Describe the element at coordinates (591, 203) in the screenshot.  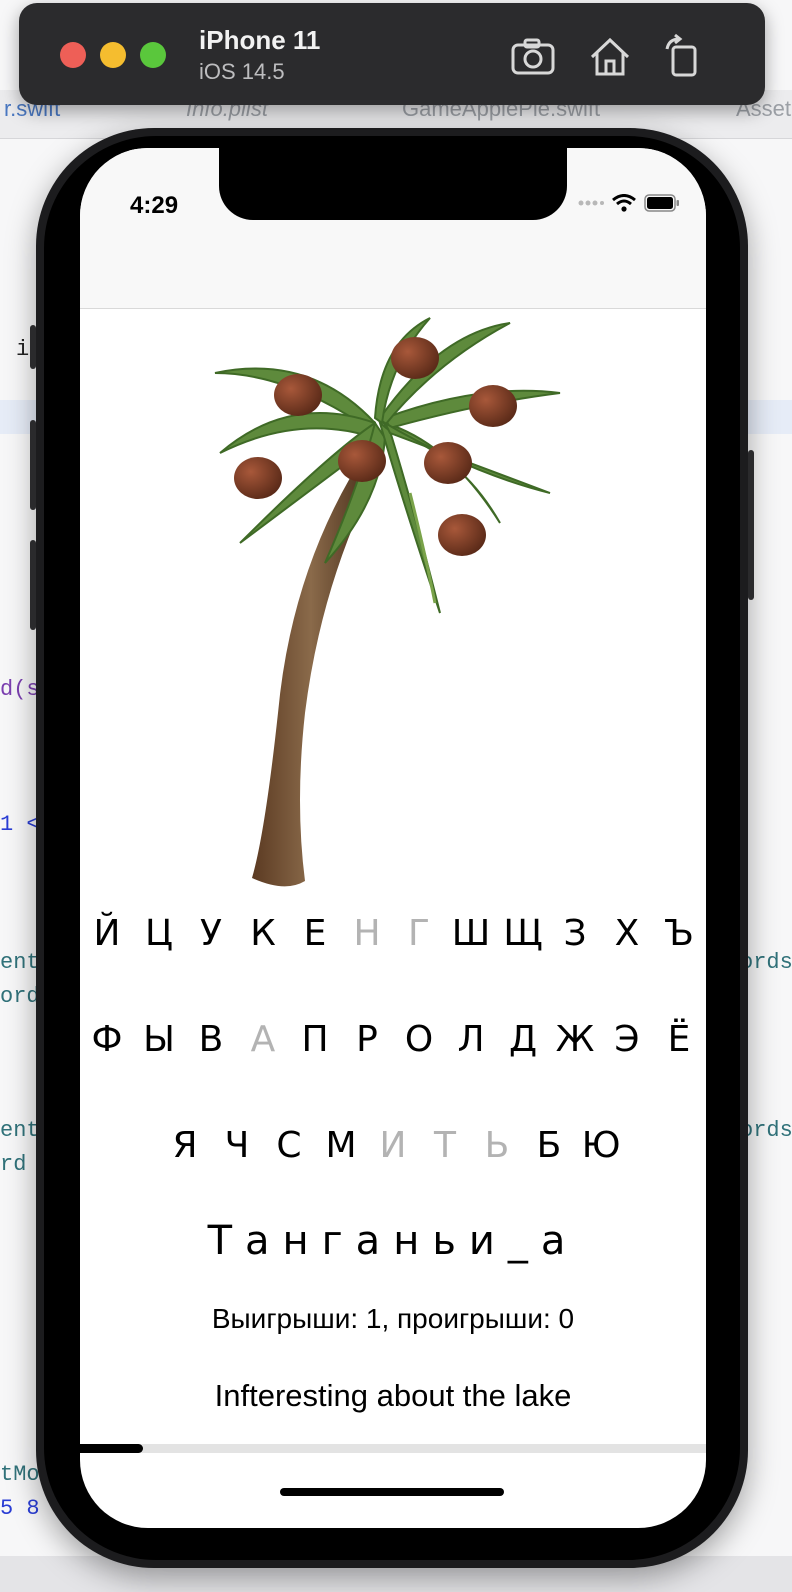
I see `cellular-signal-icon` at that location.